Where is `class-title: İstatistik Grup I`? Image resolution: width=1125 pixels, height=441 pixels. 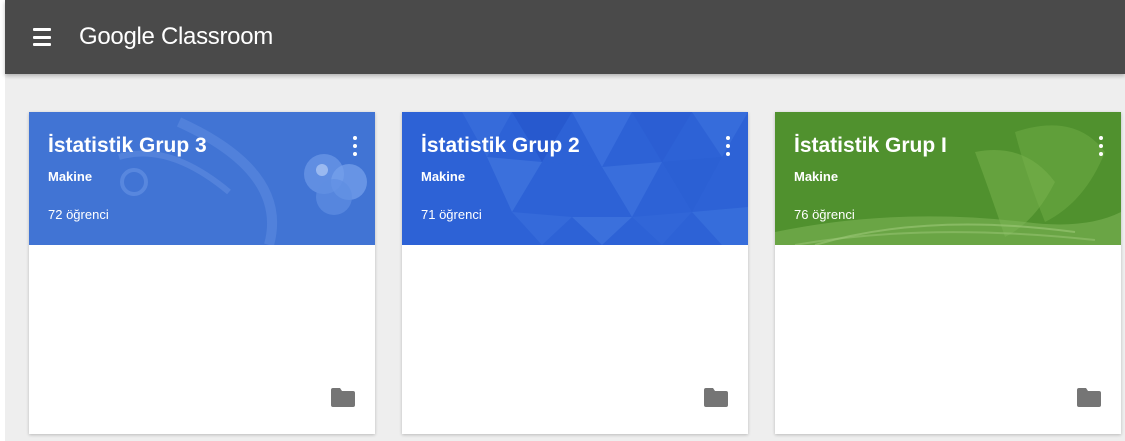
class-title: İstatistik Grup I is located at coordinates (870, 146).